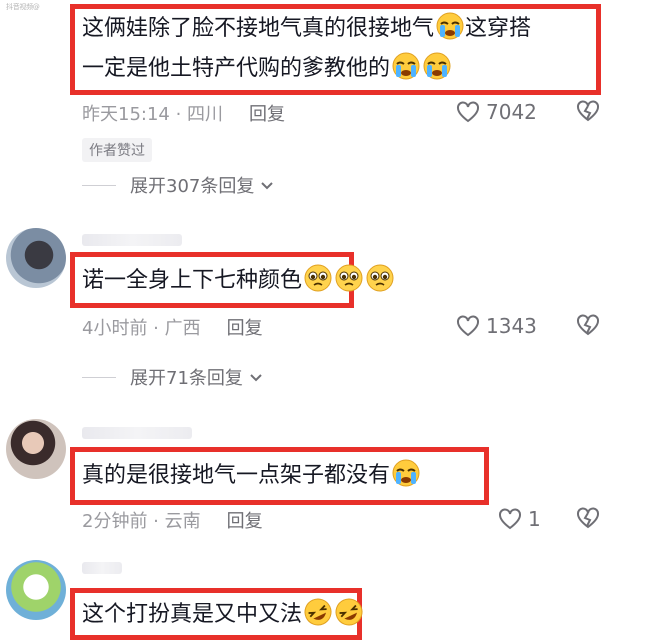 The width and height of the screenshot is (651, 640). I want to click on like-button: 1343, so click(496, 326).